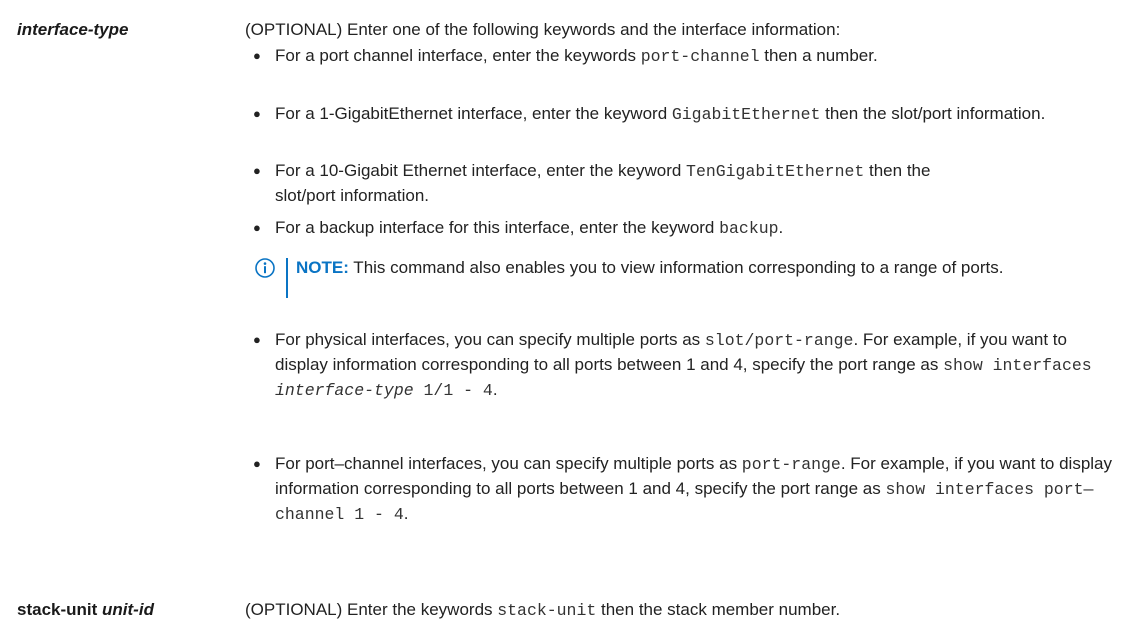 The height and width of the screenshot is (641, 1139). Describe the element at coordinates (1017, 365) in the screenshot. I see `item-code: show interfaces` at that location.